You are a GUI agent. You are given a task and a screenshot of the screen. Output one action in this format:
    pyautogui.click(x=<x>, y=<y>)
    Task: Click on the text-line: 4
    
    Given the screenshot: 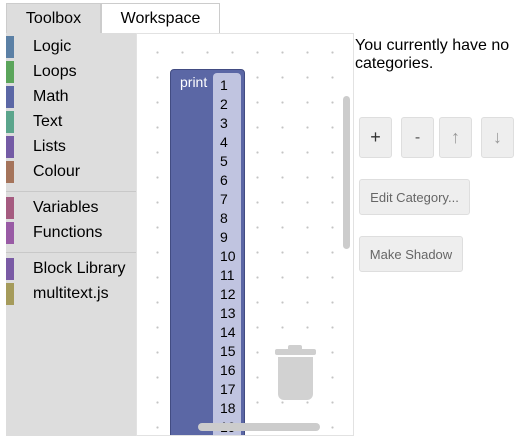 What is the action you would take?
    pyautogui.click(x=224, y=142)
    